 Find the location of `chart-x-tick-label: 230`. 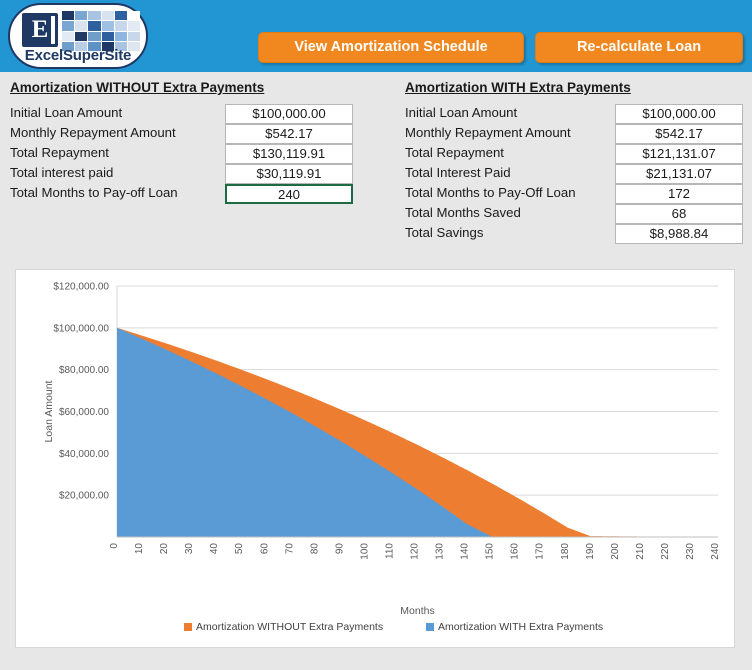

chart-x-tick-label: 230 is located at coordinates (690, 551).